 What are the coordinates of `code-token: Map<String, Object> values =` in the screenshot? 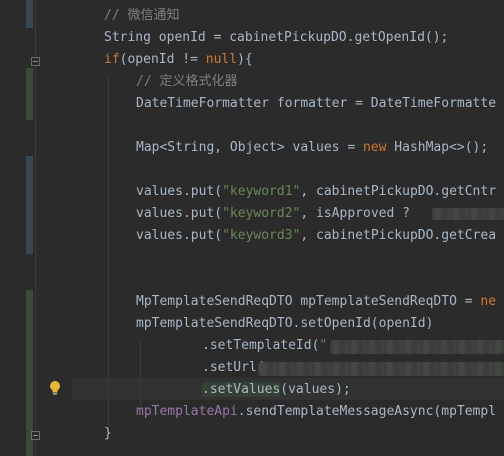 It's located at (249, 147).